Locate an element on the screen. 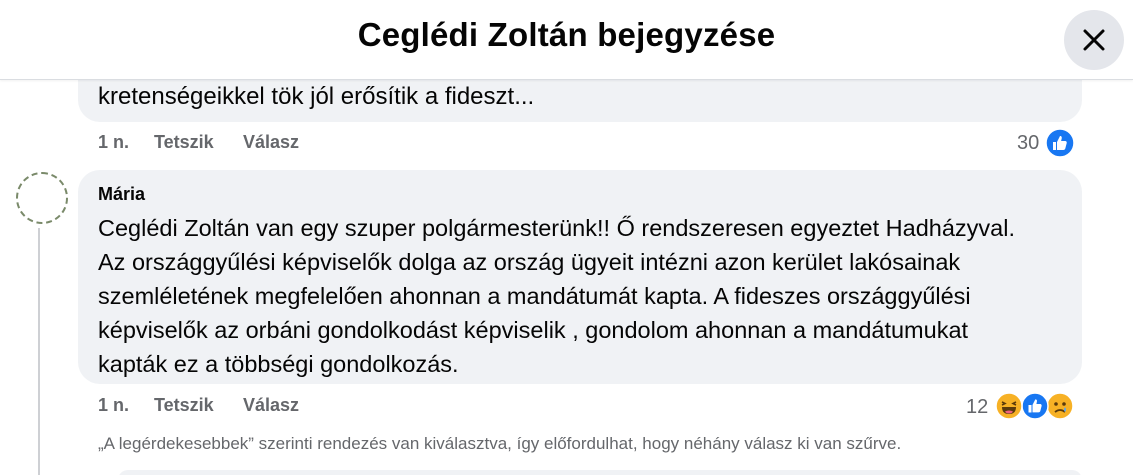 The width and height of the screenshot is (1133, 475). comment-line: kapták ez a többségi gondolkozás. is located at coordinates (278, 364).